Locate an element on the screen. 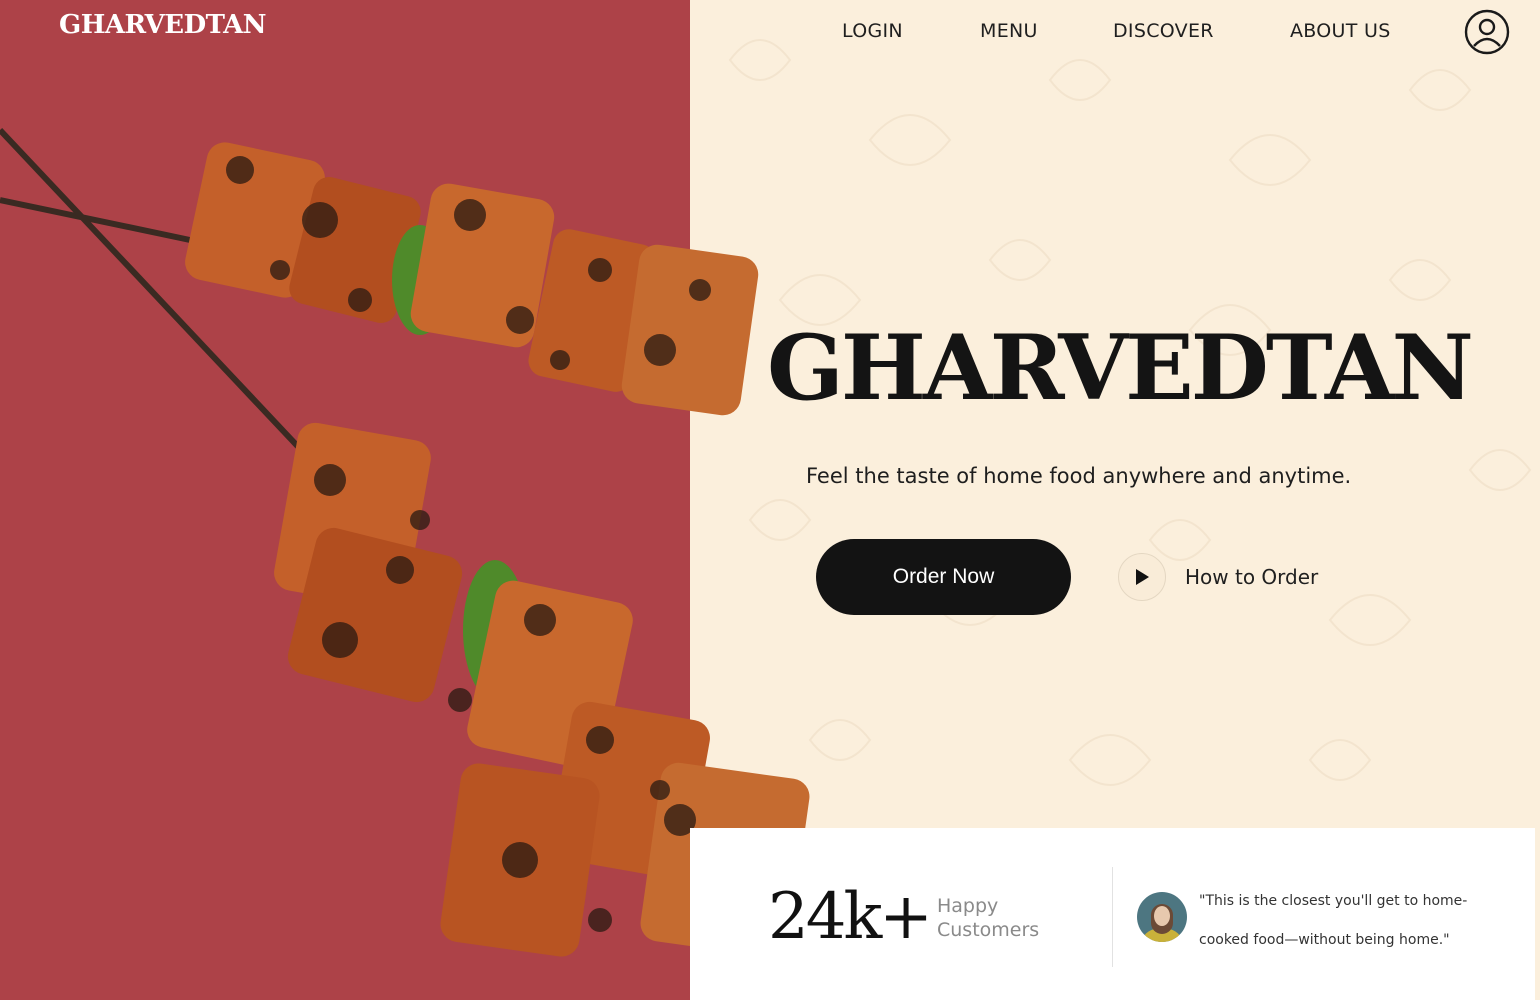  nav-about-us: ABOUT US is located at coordinates (1340, 31).